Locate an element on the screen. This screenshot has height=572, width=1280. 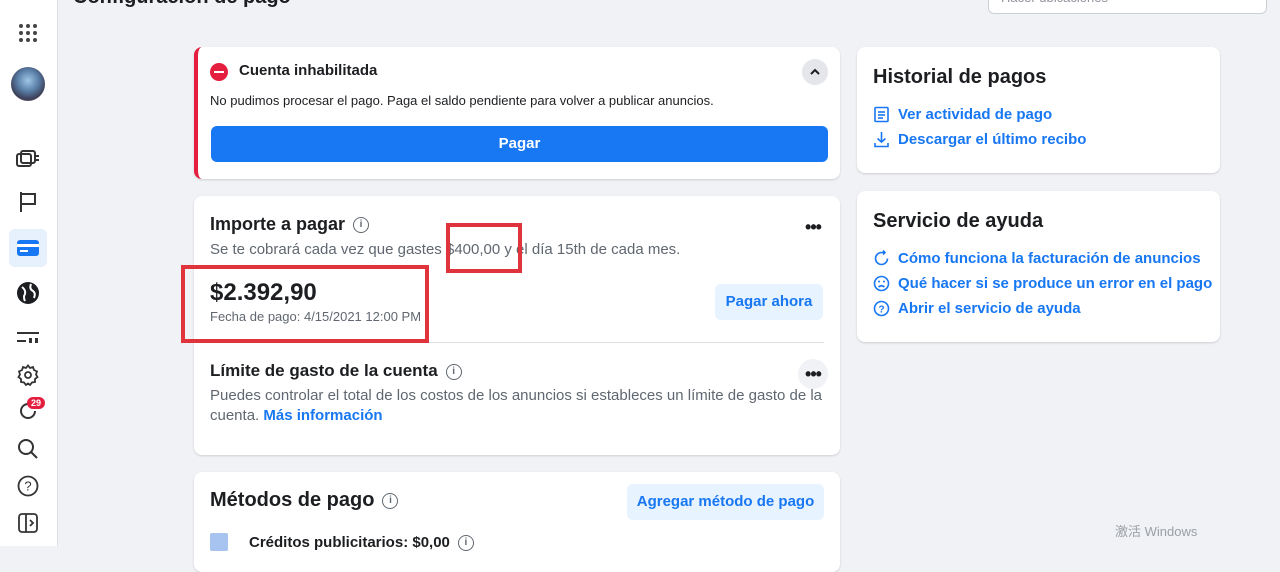
ad-credits-icon is located at coordinates (219, 542).